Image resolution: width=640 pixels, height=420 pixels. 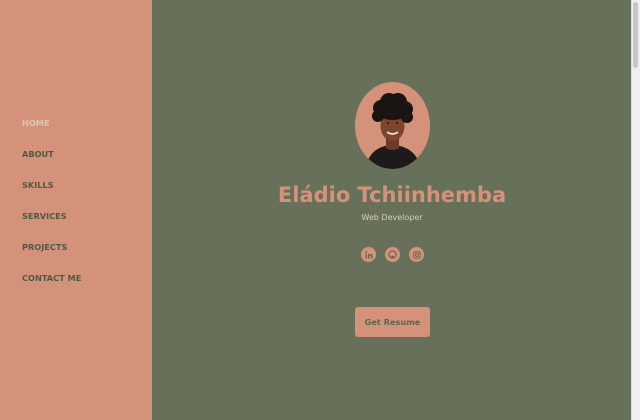 What do you see at coordinates (51, 288) in the screenshot?
I see `nav-item-contact: CONTACT ME` at bounding box center [51, 288].